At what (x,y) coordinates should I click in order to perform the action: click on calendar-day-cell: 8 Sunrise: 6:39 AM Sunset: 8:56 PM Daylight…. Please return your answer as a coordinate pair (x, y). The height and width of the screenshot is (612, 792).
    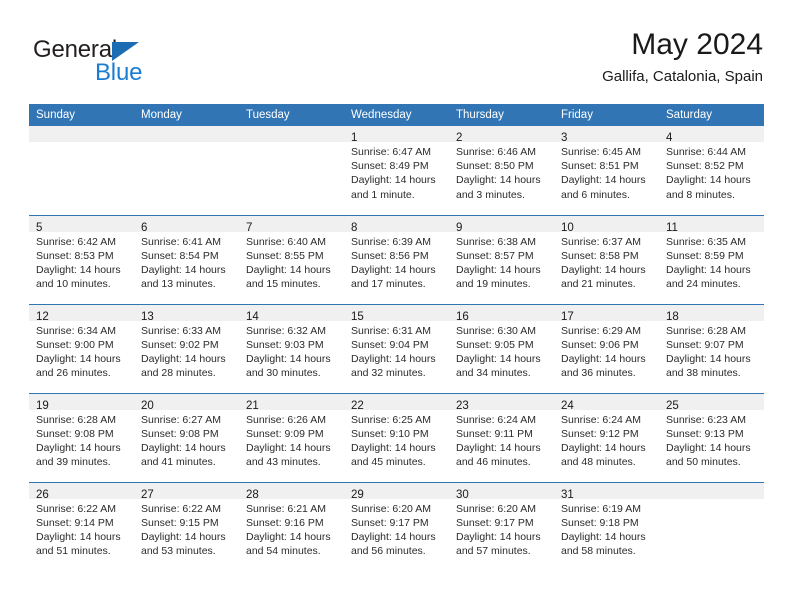
    Looking at the image, I should click on (396, 259).